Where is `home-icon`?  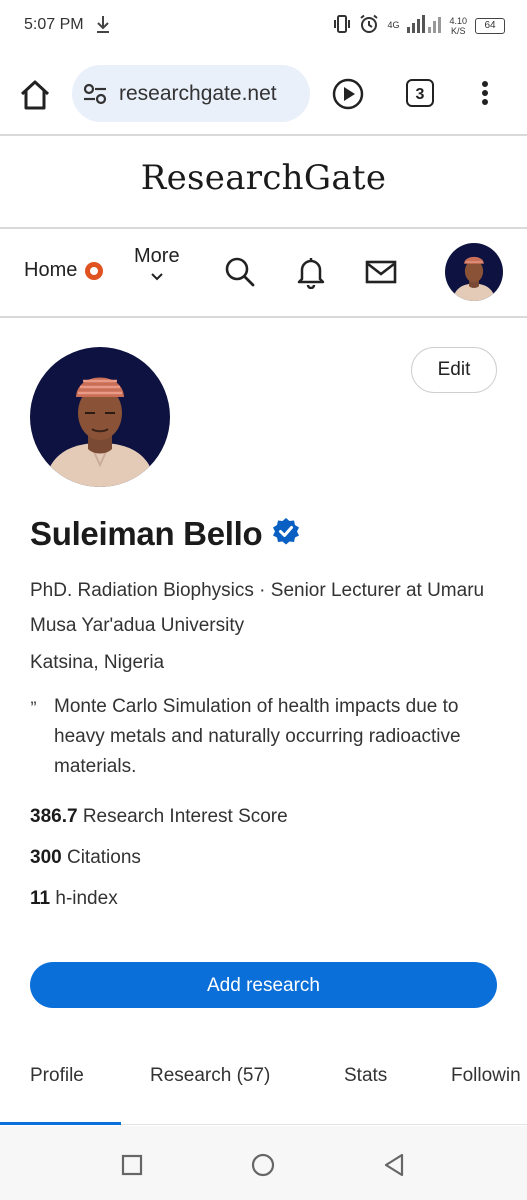 home-icon is located at coordinates (35, 95).